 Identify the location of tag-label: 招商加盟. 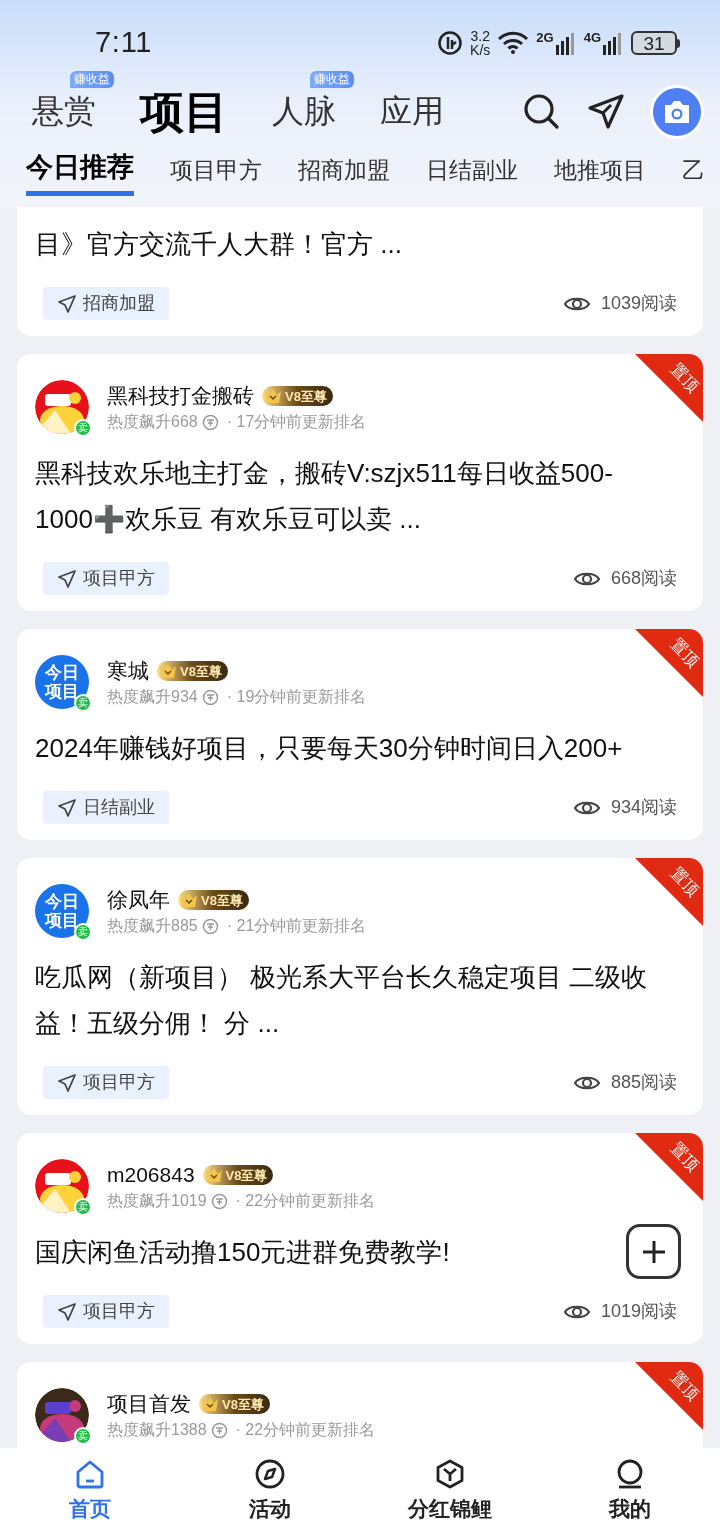
(119, 303).